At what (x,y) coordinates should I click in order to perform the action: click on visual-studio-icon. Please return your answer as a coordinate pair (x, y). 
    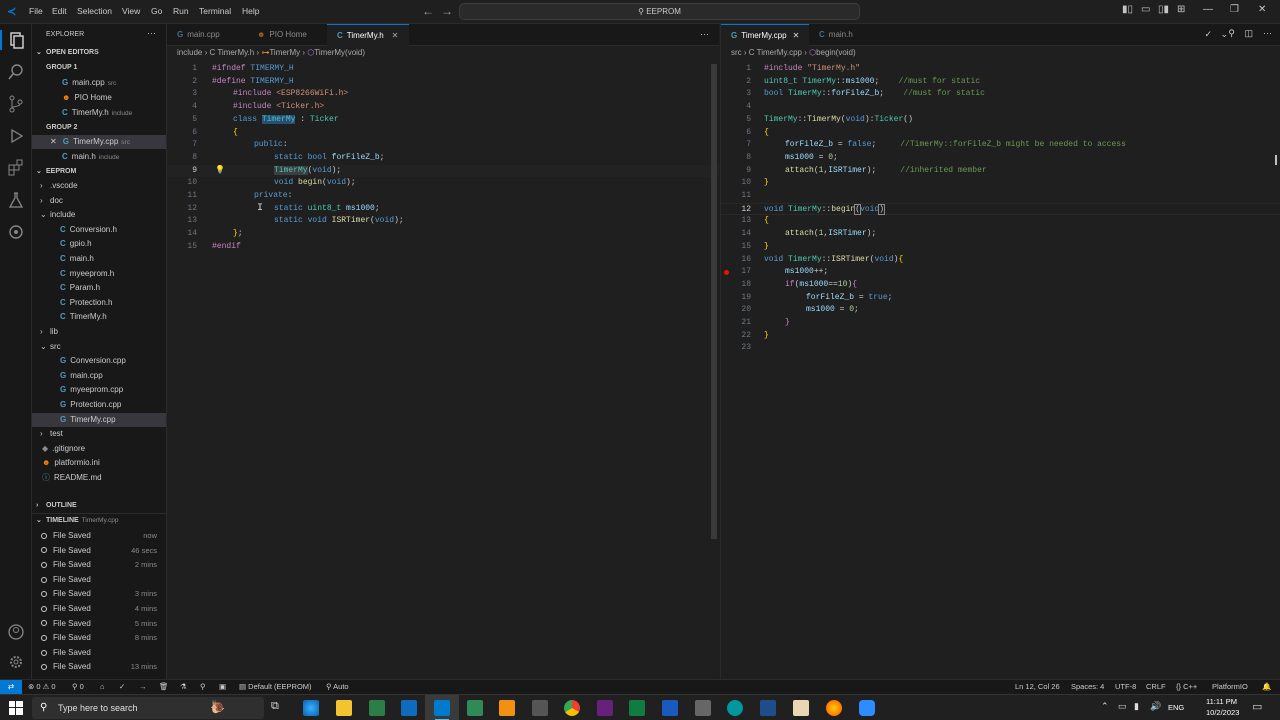
    Looking at the image, I should click on (605, 708).